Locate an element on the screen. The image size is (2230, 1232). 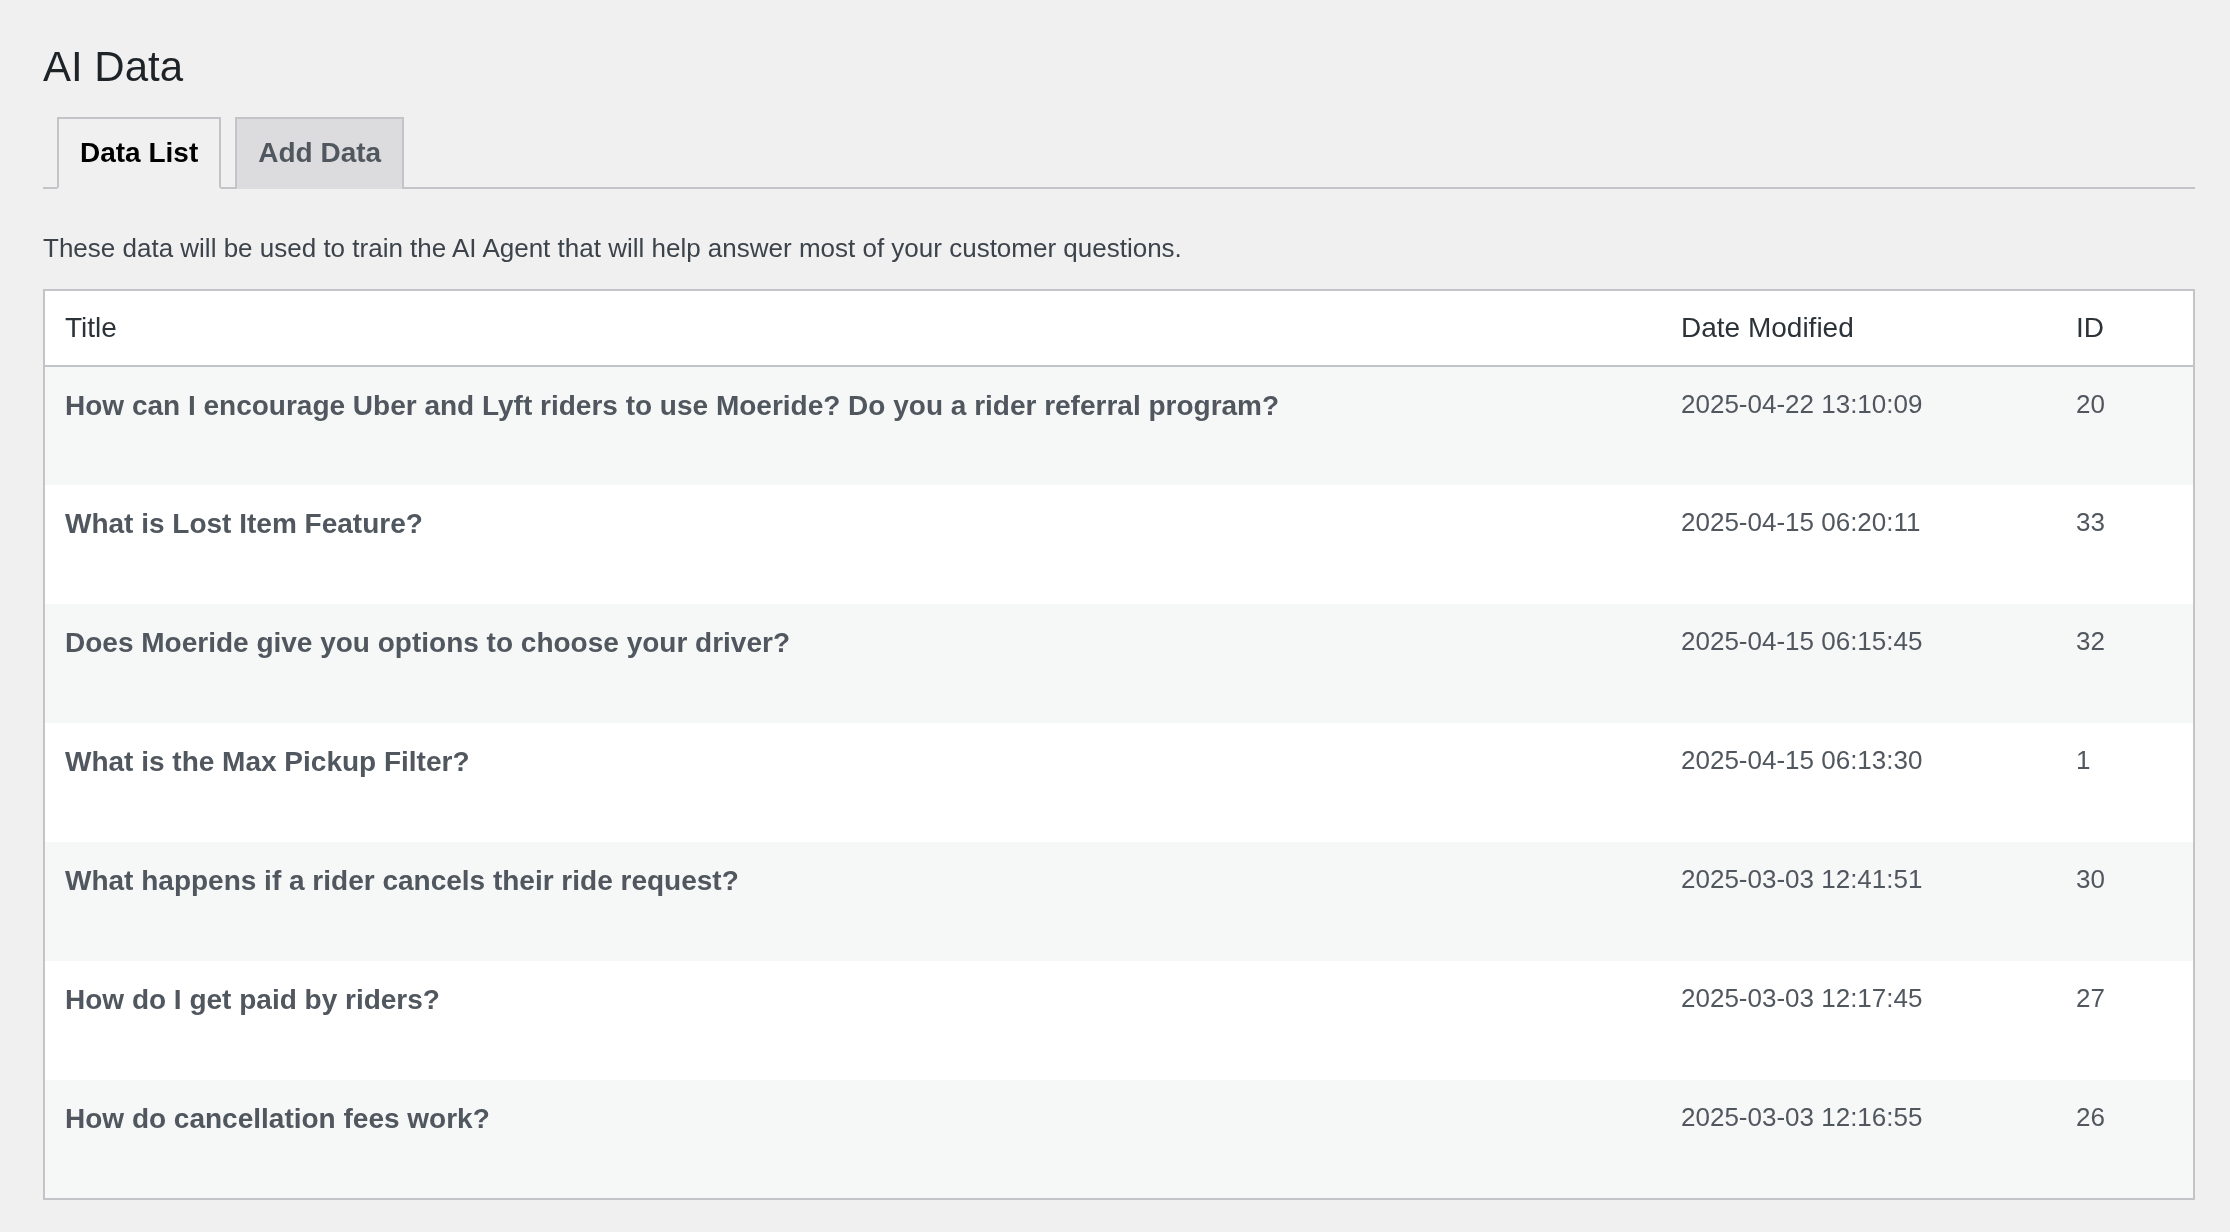
tab: Data List is located at coordinates (139, 153).